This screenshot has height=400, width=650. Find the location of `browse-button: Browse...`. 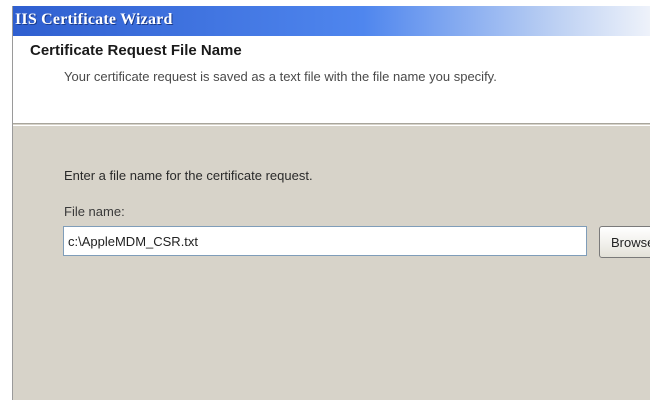

browse-button: Browse... is located at coordinates (624, 242).